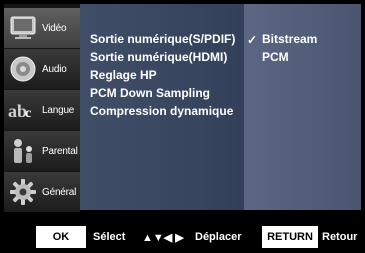  What do you see at coordinates (109, 237) in the screenshot?
I see `select-label: Sélect` at bounding box center [109, 237].